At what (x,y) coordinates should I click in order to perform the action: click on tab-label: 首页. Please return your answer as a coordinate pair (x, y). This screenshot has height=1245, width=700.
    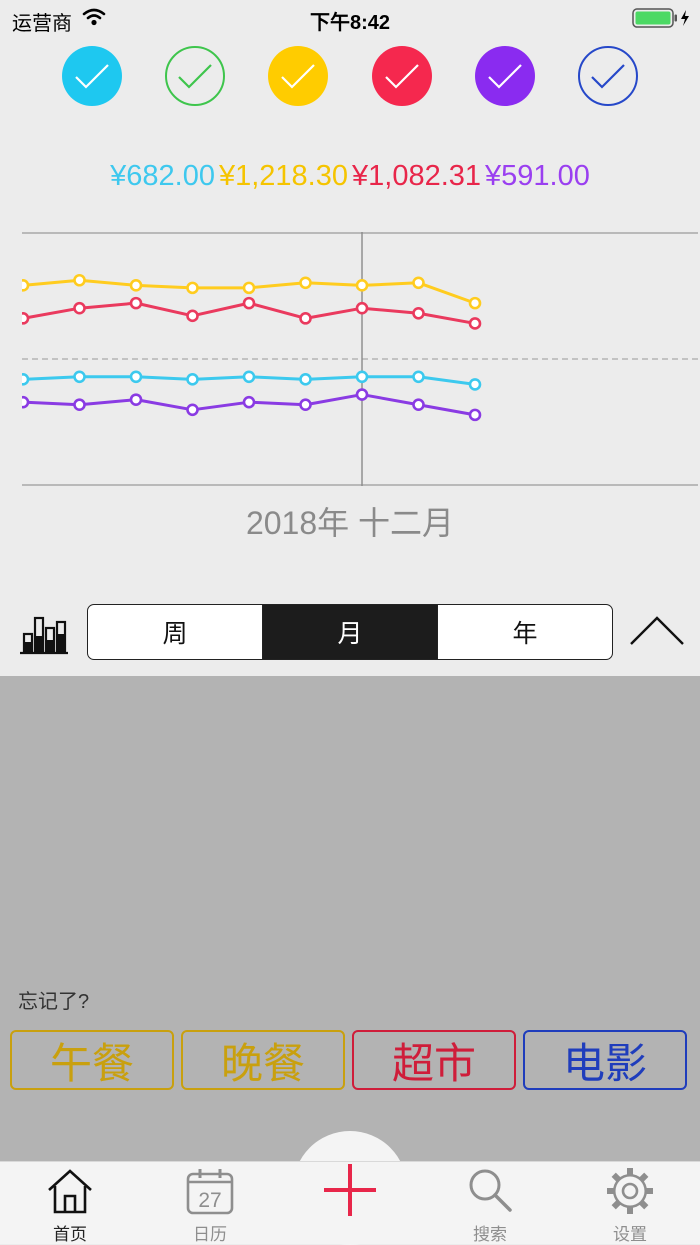
    Looking at the image, I should click on (70, 1234).